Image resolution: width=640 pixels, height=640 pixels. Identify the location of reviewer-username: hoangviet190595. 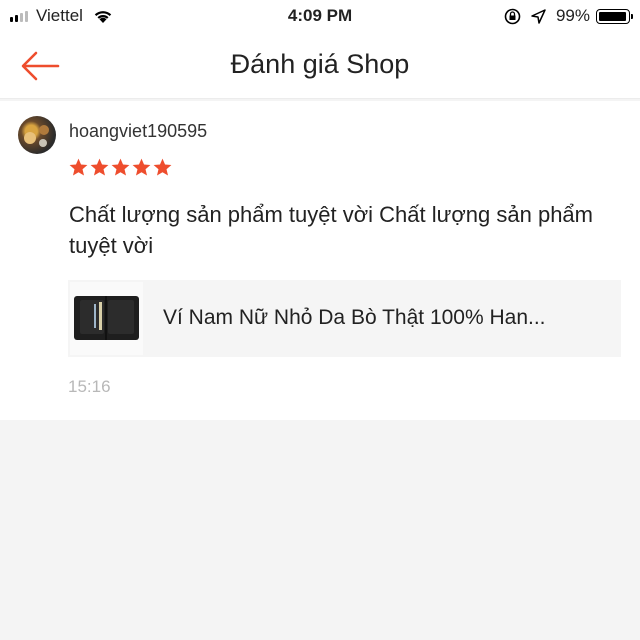
(138, 131).